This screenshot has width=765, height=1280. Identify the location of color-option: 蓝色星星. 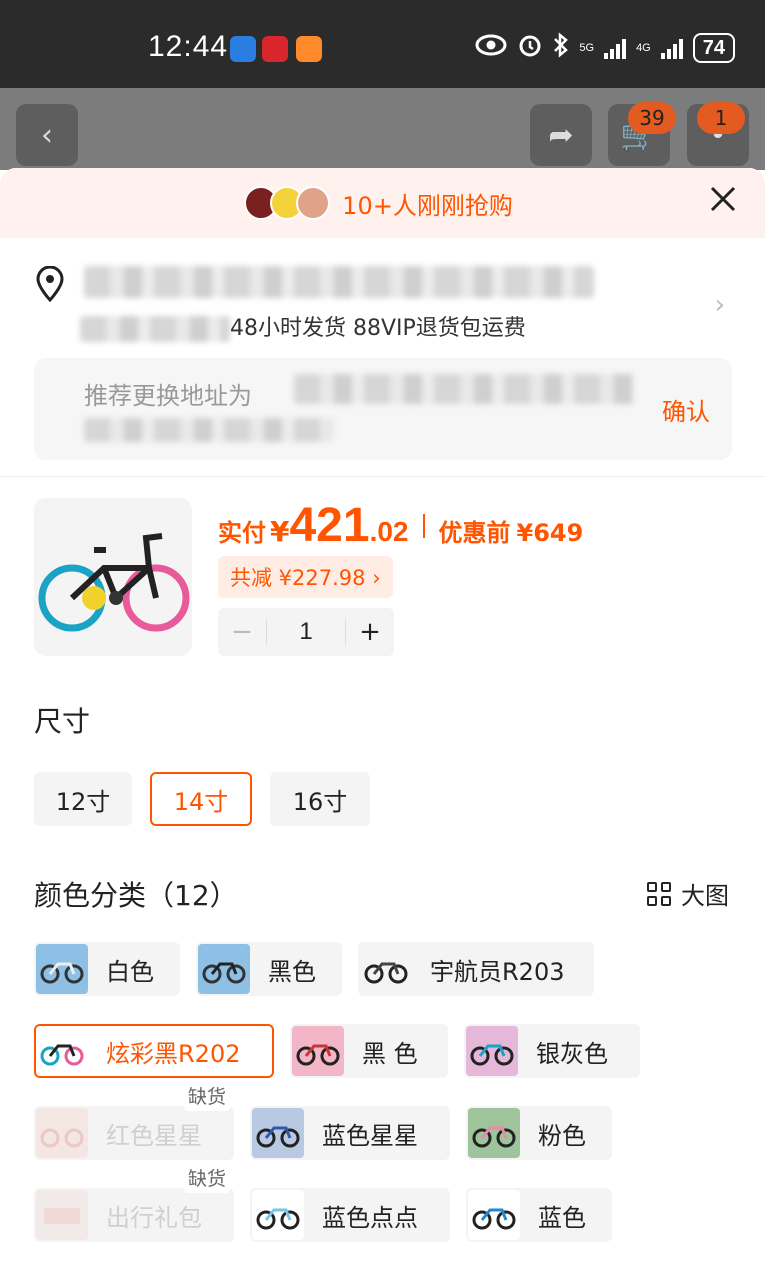
(350, 1133).